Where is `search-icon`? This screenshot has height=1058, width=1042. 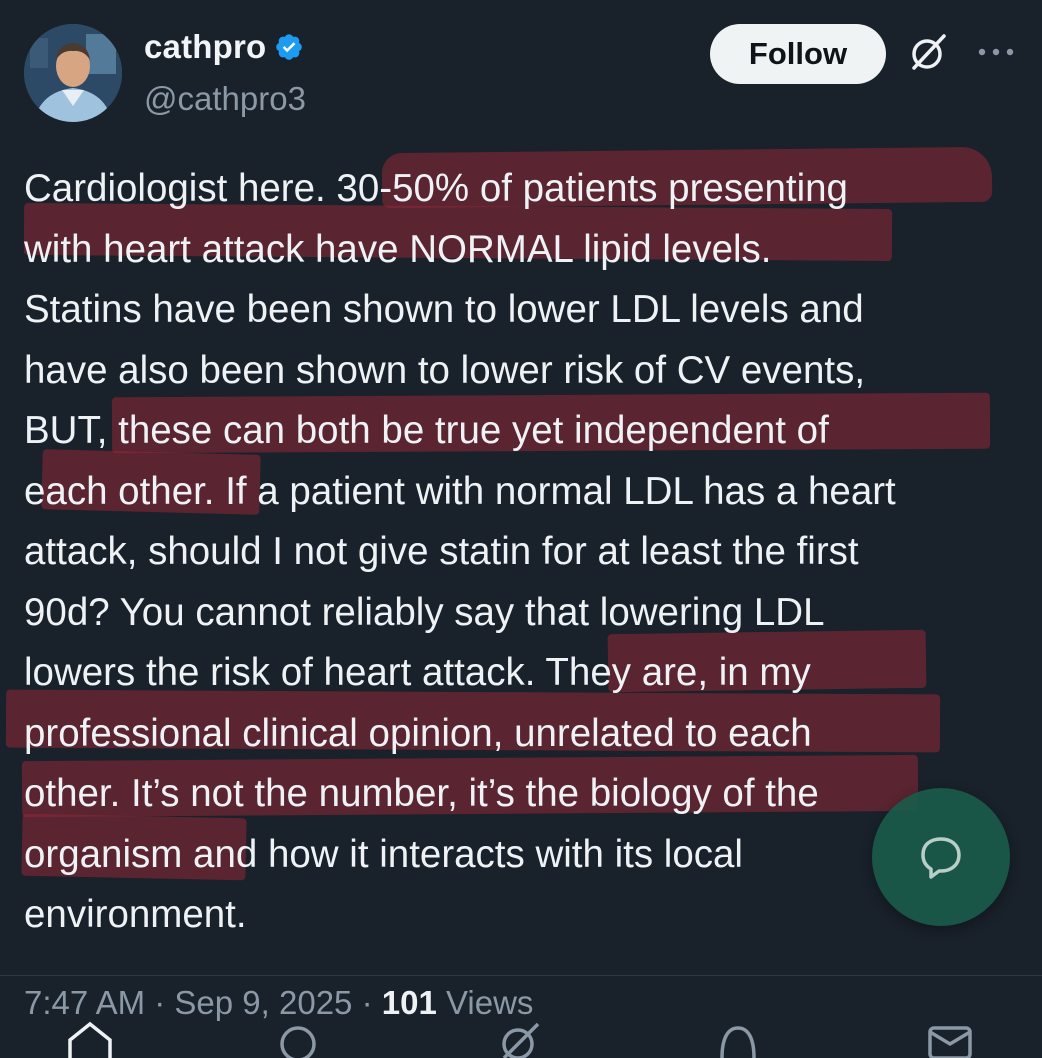 search-icon is located at coordinates (300, 1038).